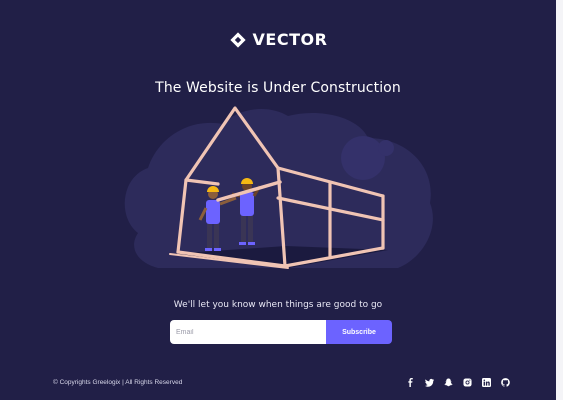 The width and height of the screenshot is (563, 400). Describe the element at coordinates (559, 200) in the screenshot. I see `page-edge` at that location.